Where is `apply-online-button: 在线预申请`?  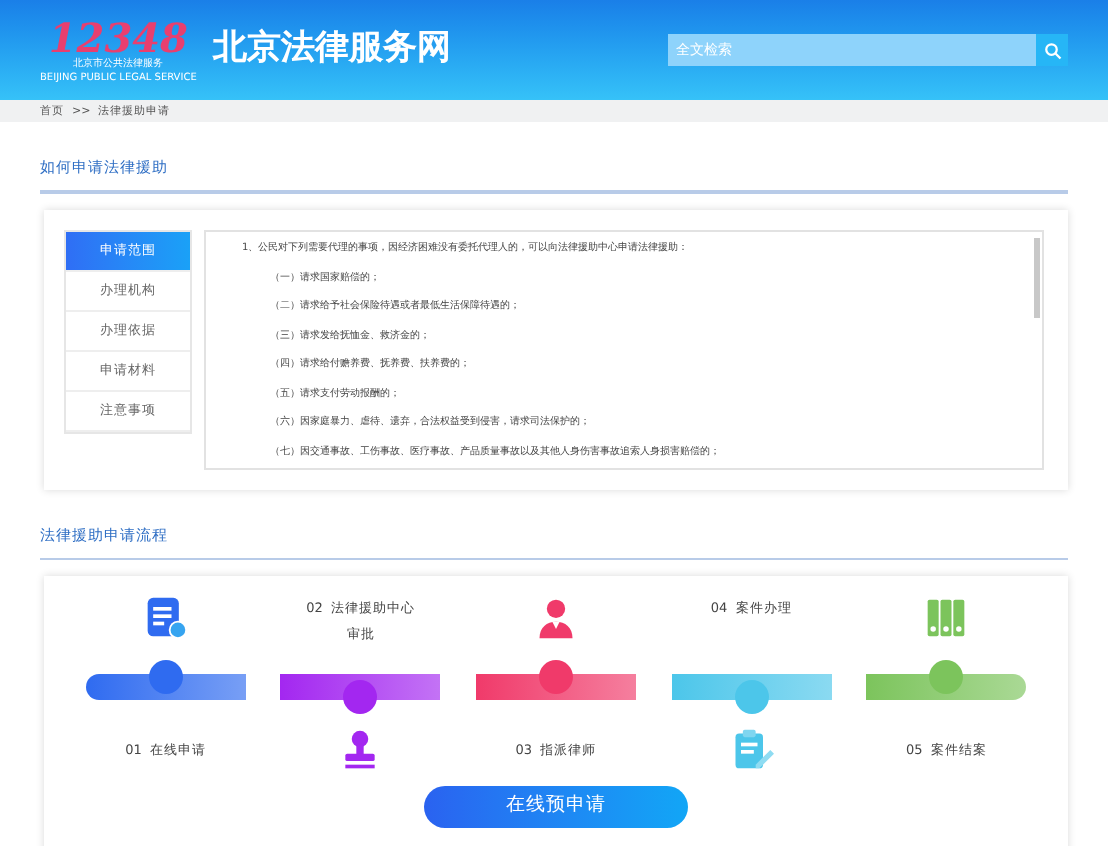
apply-online-button: 在线预申请 is located at coordinates (556, 807).